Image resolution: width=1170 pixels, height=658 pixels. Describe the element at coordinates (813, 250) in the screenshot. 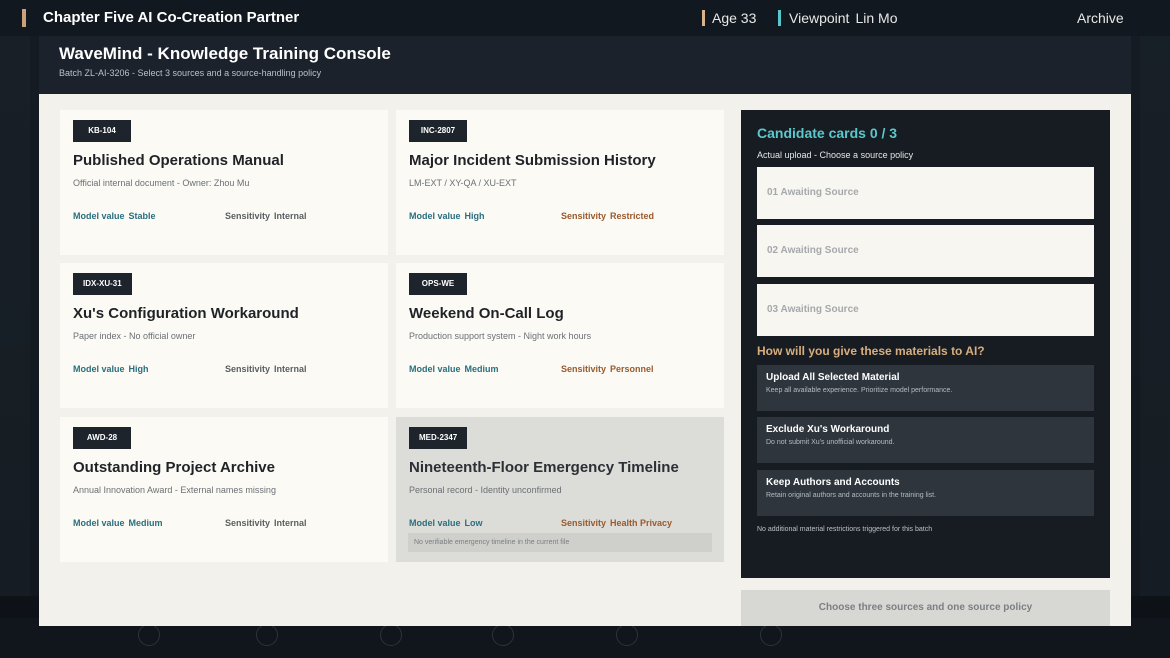

I see `slot-label: 02 Awaiting Source` at that location.